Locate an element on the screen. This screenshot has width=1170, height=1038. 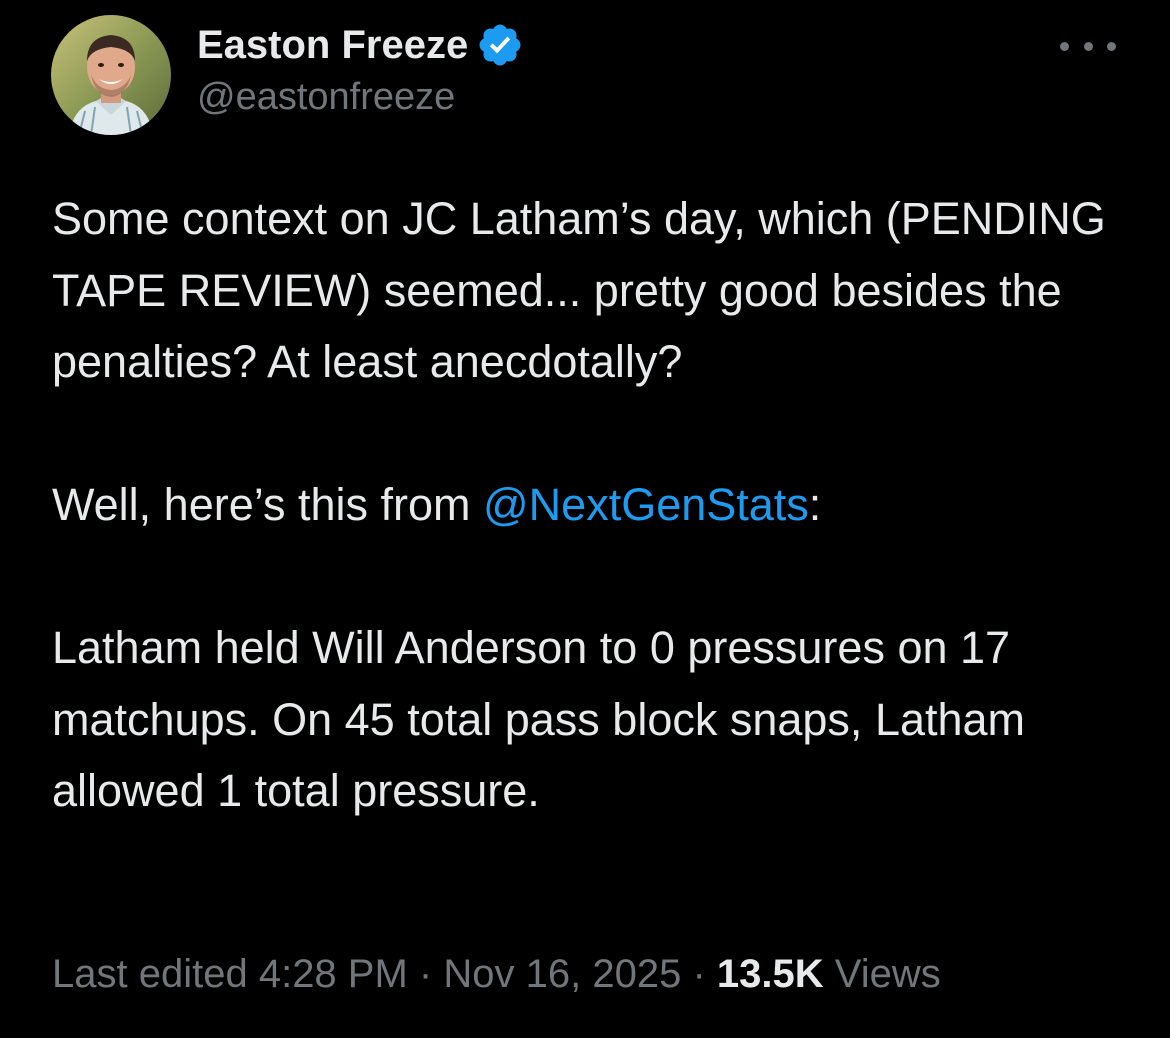
tweet-date: Nov 16, 2025 is located at coordinates (562, 974).